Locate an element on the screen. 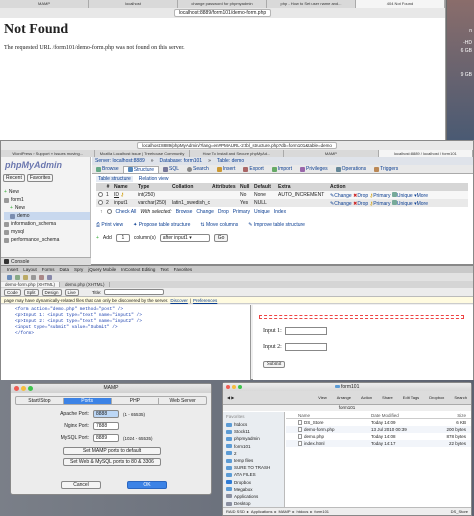 The width and height of the screenshot is (474, 516). close-icon is located at coordinates (228, 387).